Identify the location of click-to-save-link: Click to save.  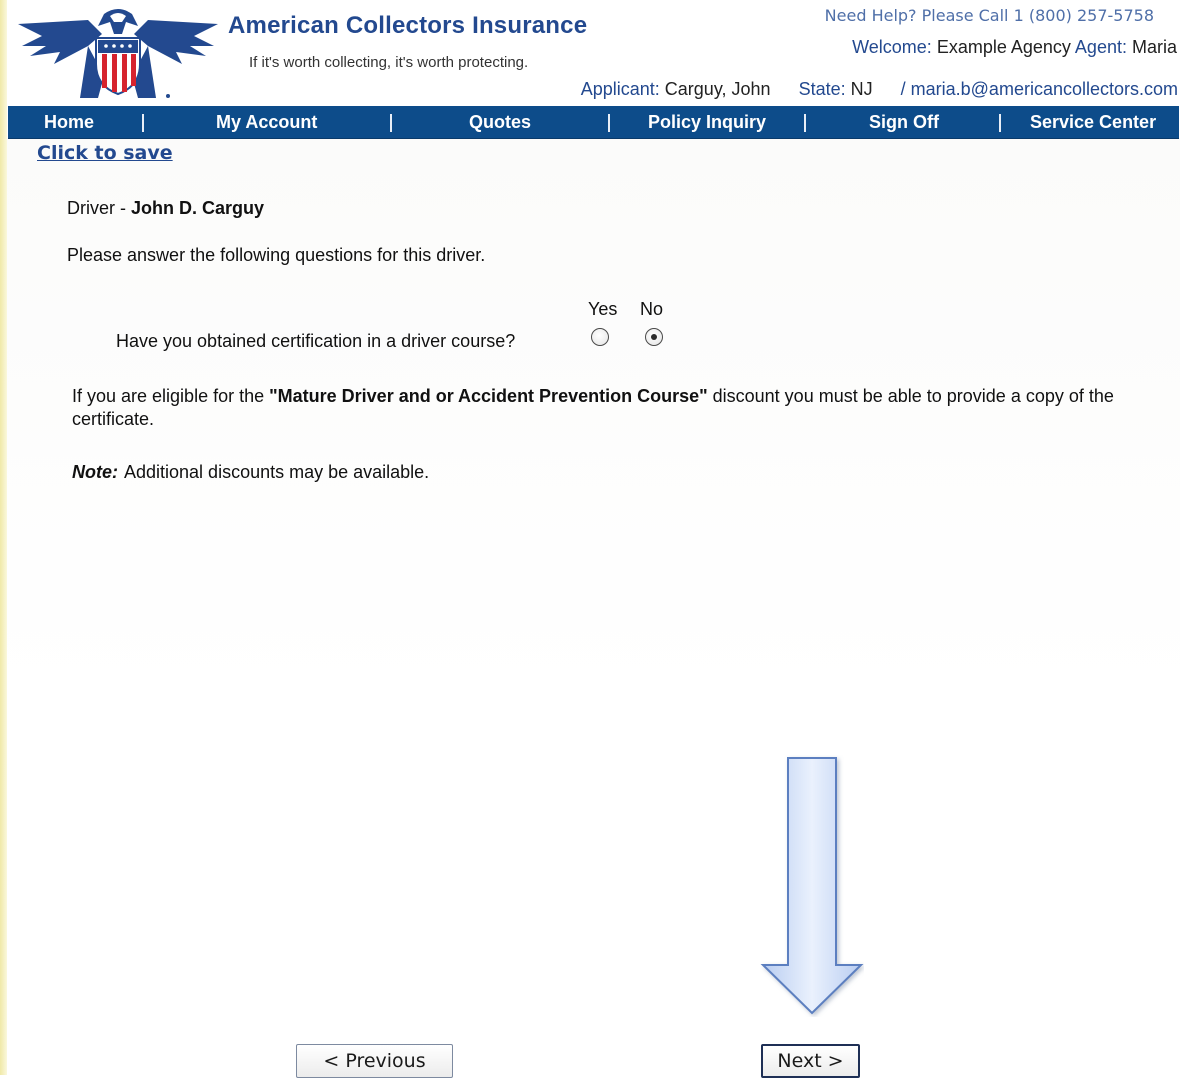
(105, 153).